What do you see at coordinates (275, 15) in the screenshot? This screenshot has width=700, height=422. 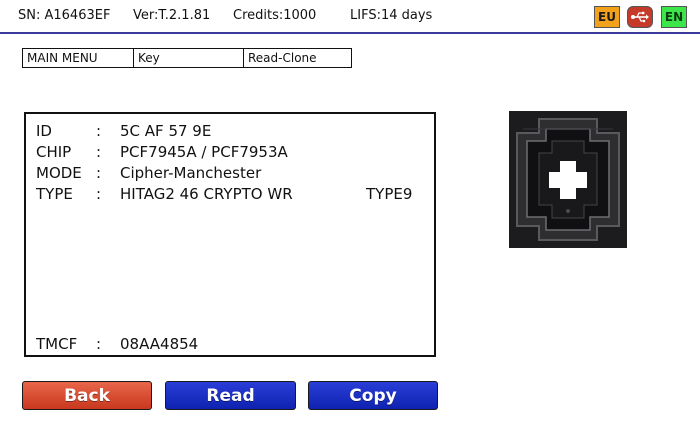 I see `credits-count: Credits:1000` at bounding box center [275, 15].